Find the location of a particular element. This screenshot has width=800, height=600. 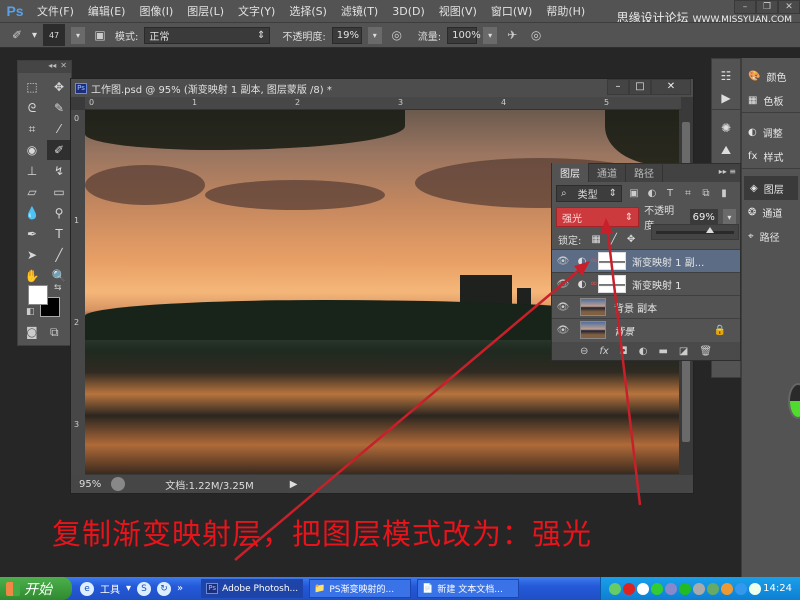

tutorial-caption: 复制渐变映射层，把图层模式改为：强光 is located at coordinates (322, 534).